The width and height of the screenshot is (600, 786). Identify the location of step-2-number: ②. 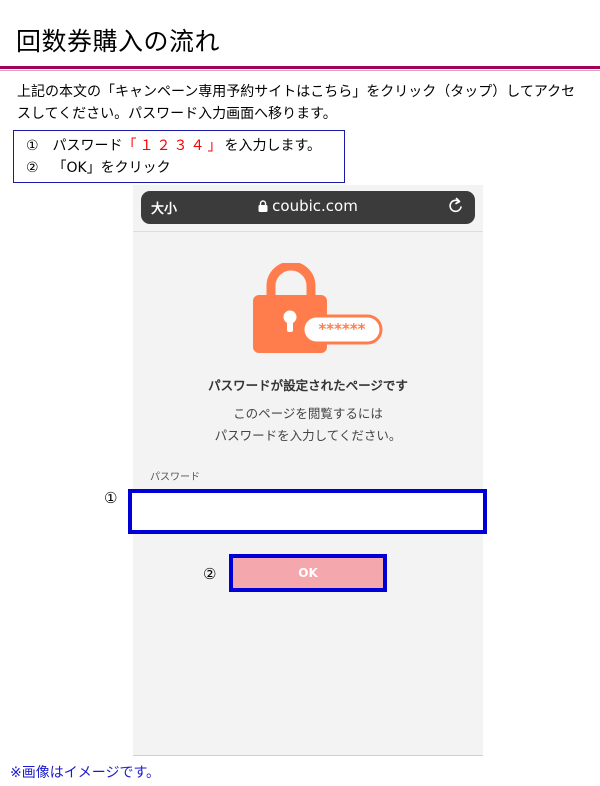
(32, 168).